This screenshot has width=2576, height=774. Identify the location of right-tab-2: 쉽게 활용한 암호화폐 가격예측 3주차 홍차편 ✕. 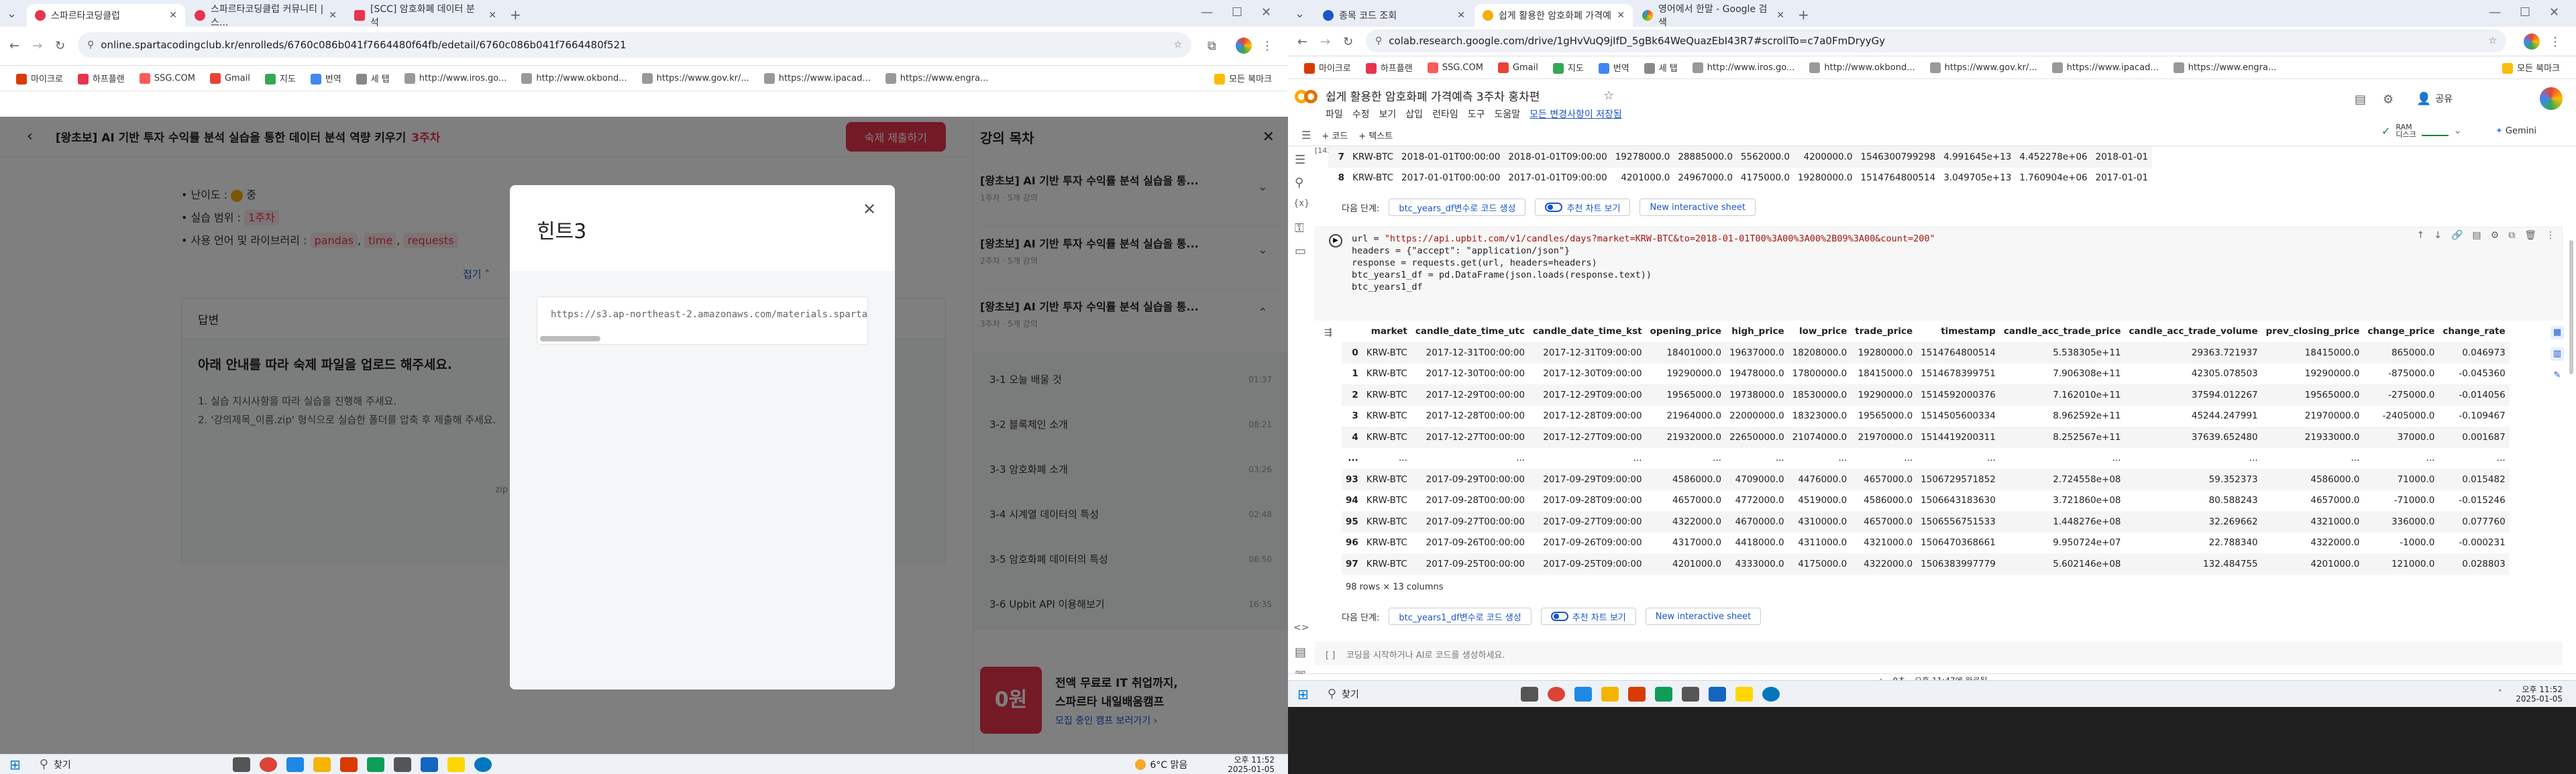
(1553, 15).